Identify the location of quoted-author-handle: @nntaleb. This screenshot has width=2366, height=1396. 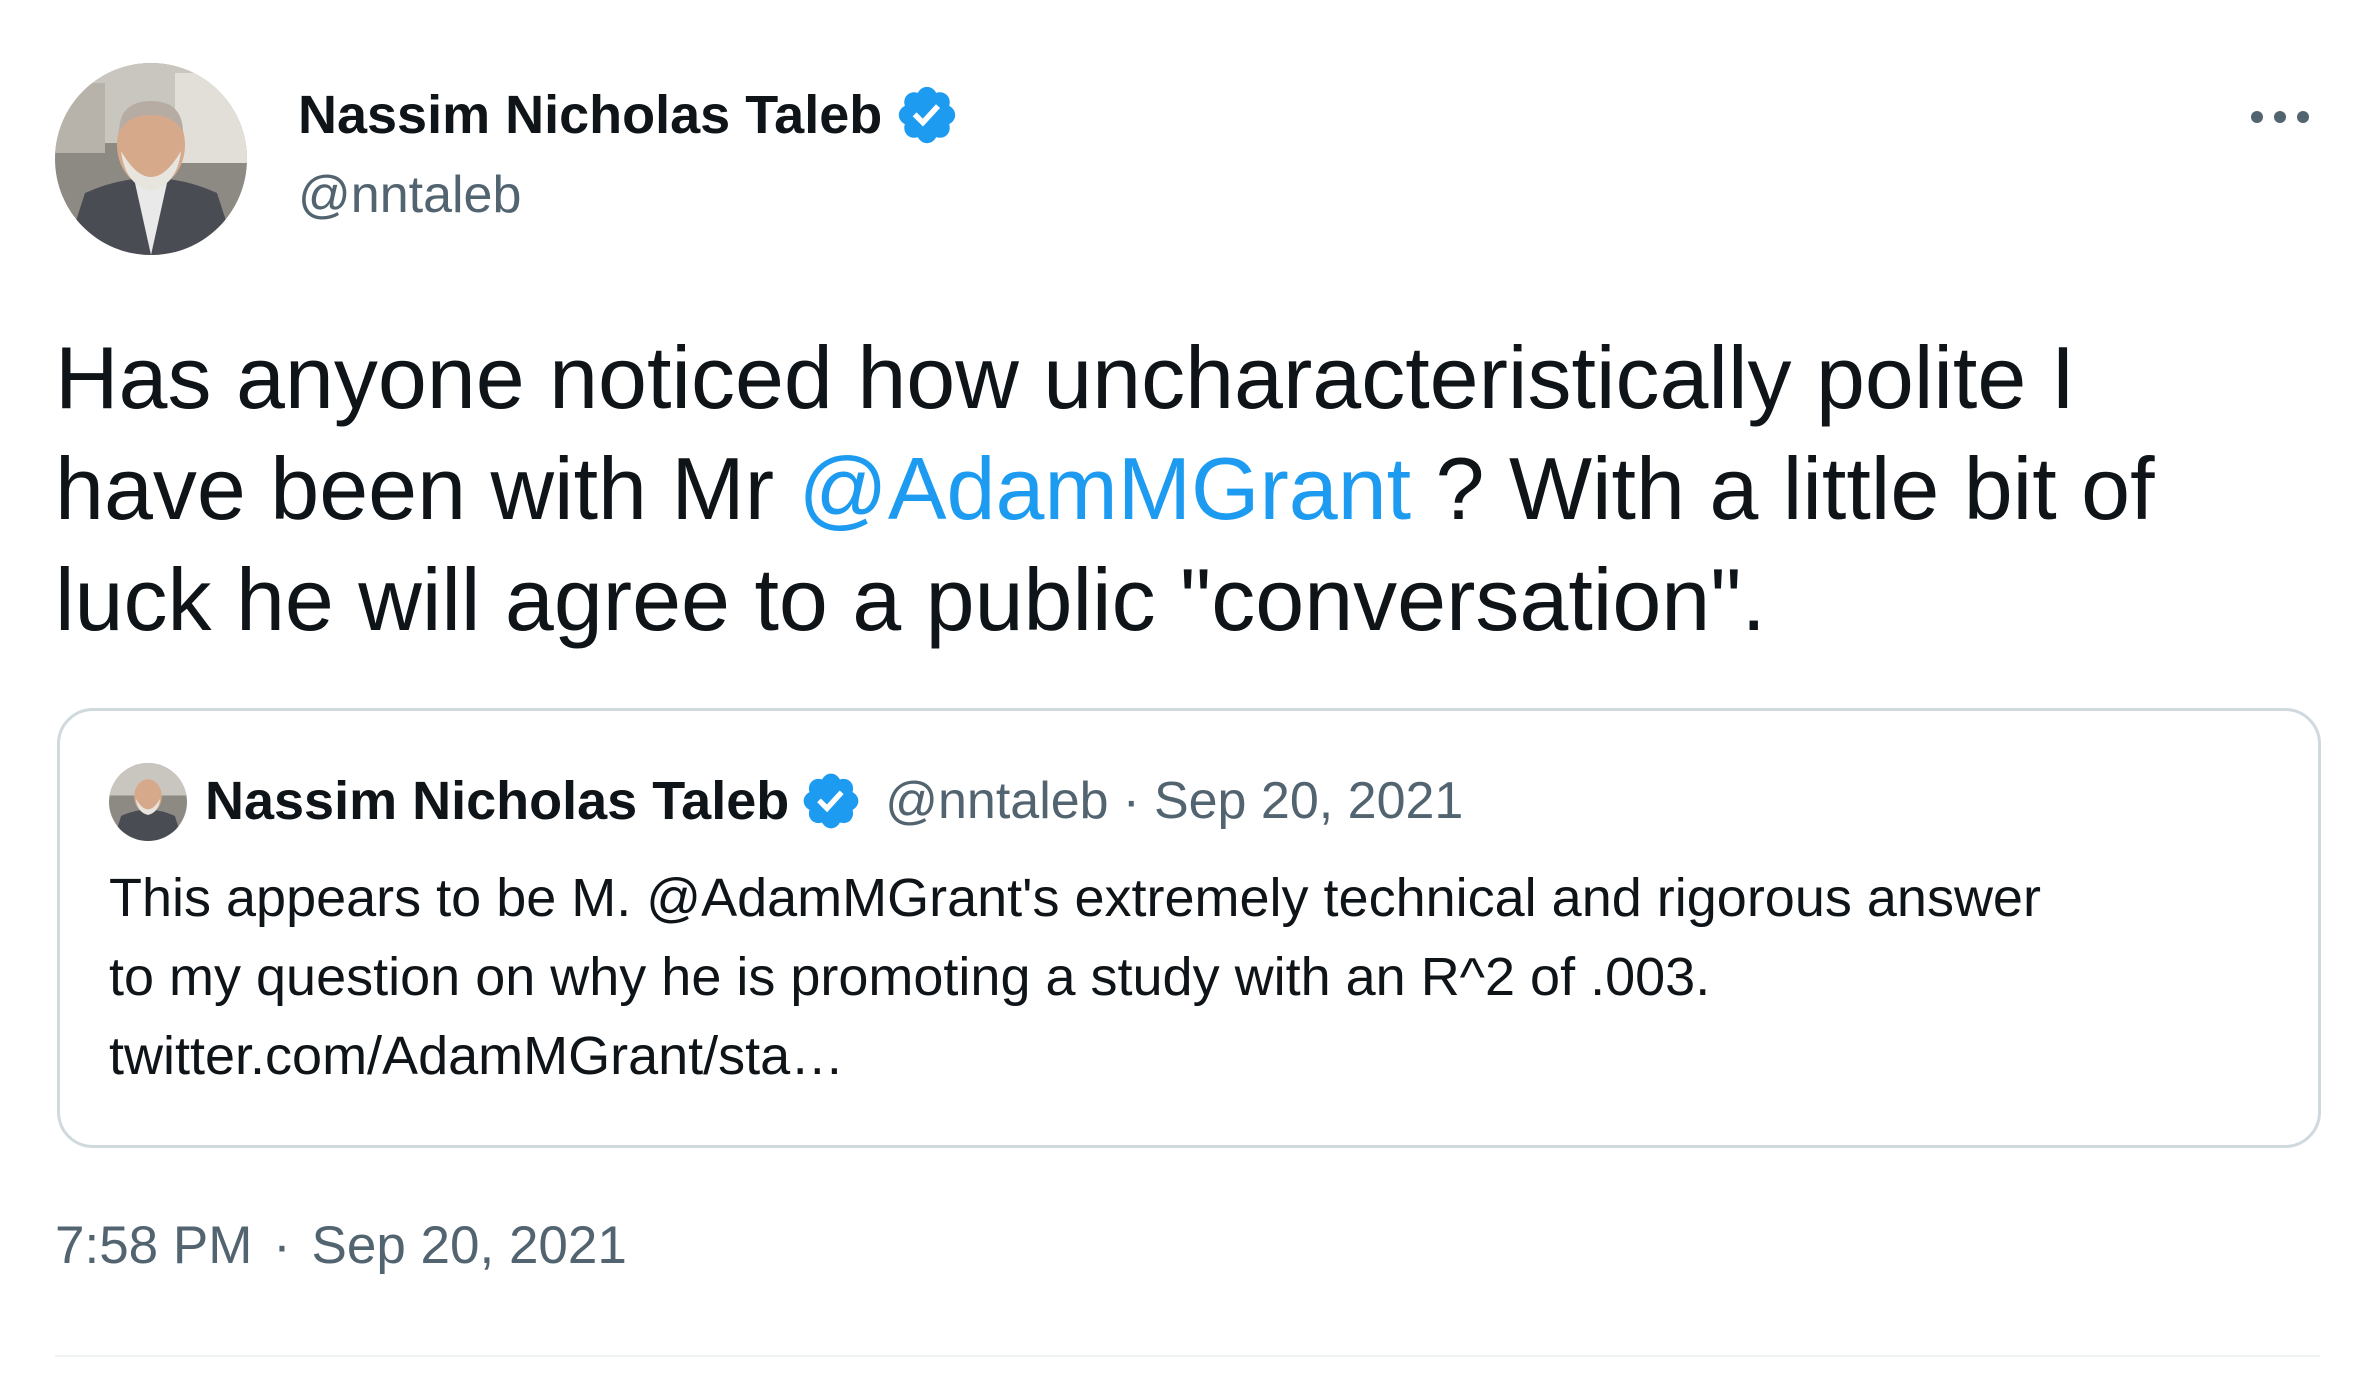
(997, 801).